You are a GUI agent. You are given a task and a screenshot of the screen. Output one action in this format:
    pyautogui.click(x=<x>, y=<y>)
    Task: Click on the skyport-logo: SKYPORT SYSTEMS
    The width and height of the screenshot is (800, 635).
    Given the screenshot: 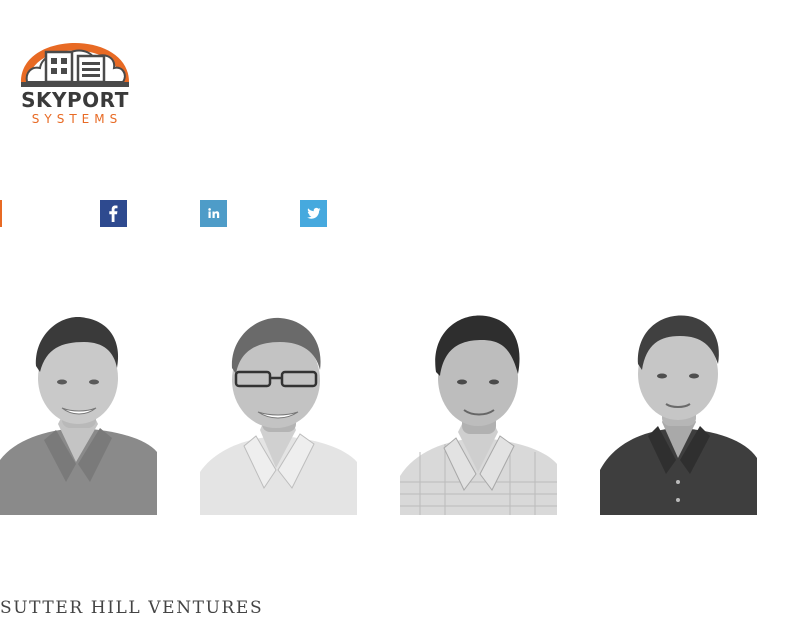 What is the action you would take?
    pyautogui.click(x=75, y=75)
    